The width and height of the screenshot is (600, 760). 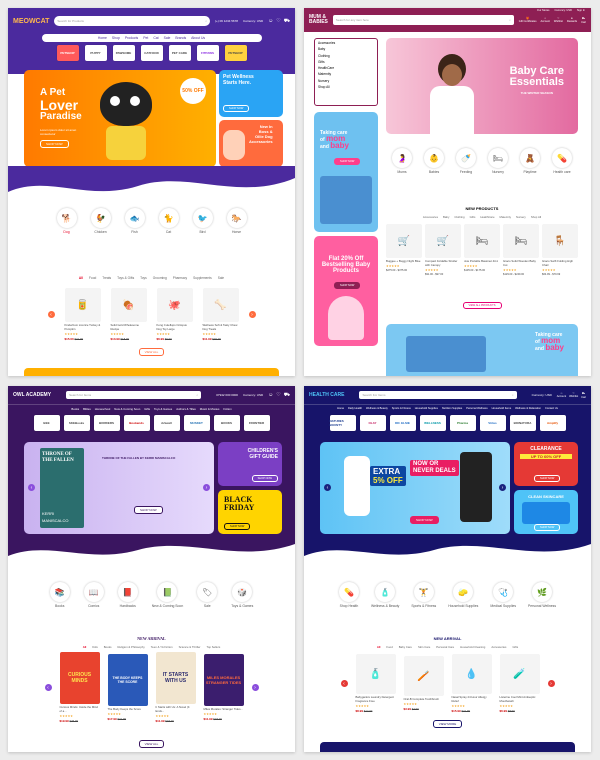 What do you see at coordinates (151, 53) in the screenshot?
I see `brand-logo: CATFOOD` at bounding box center [151, 53].